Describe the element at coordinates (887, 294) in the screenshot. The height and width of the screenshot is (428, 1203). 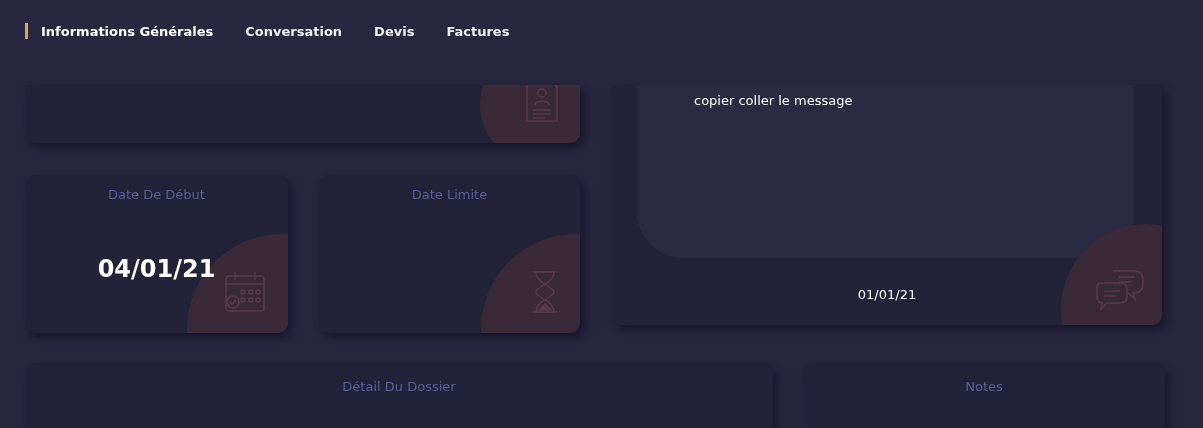
I see `message-date: 01/01/21` at that location.